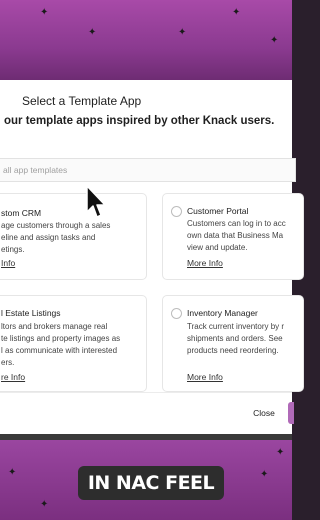 This screenshot has height=520, width=320. I want to click on footer-divider, so click(146, 392).